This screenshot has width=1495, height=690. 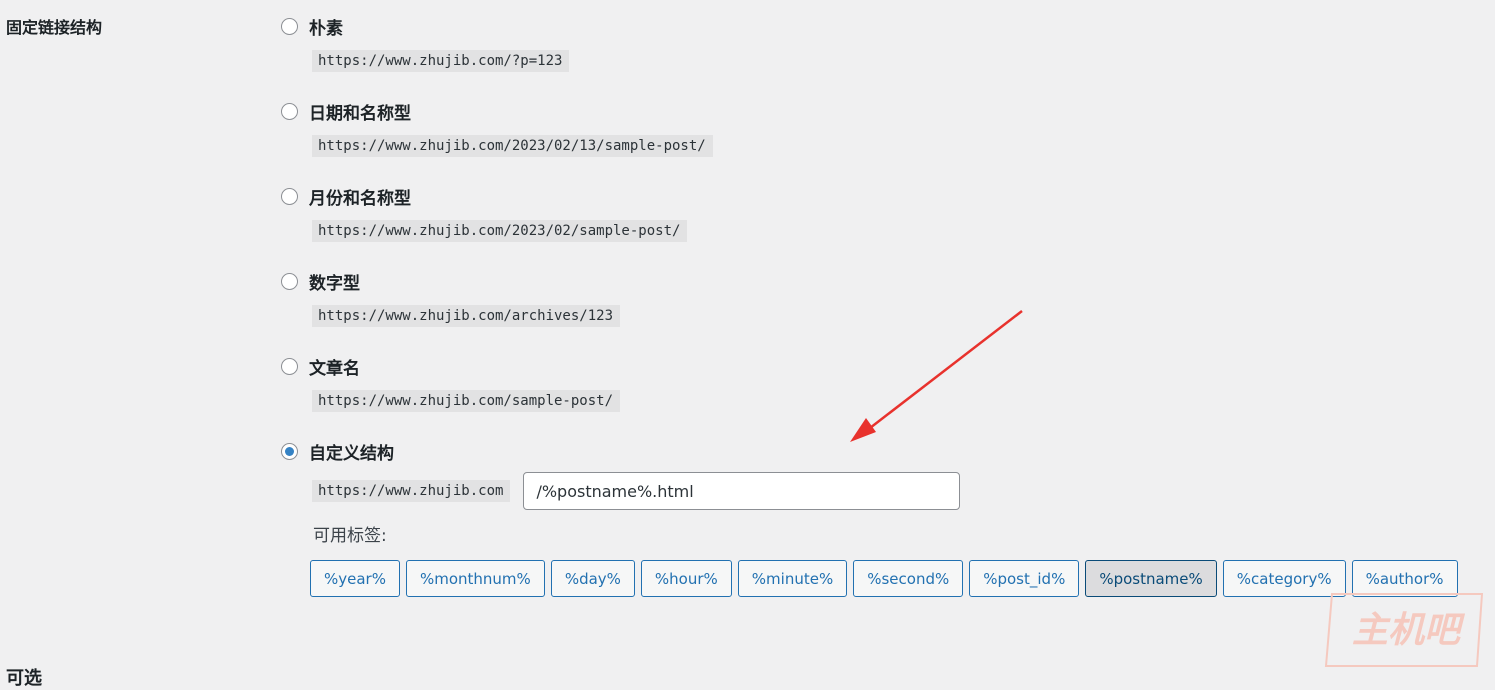 What do you see at coordinates (1409, 630) in the screenshot?
I see `svg-text: 主机吧` at bounding box center [1409, 630].